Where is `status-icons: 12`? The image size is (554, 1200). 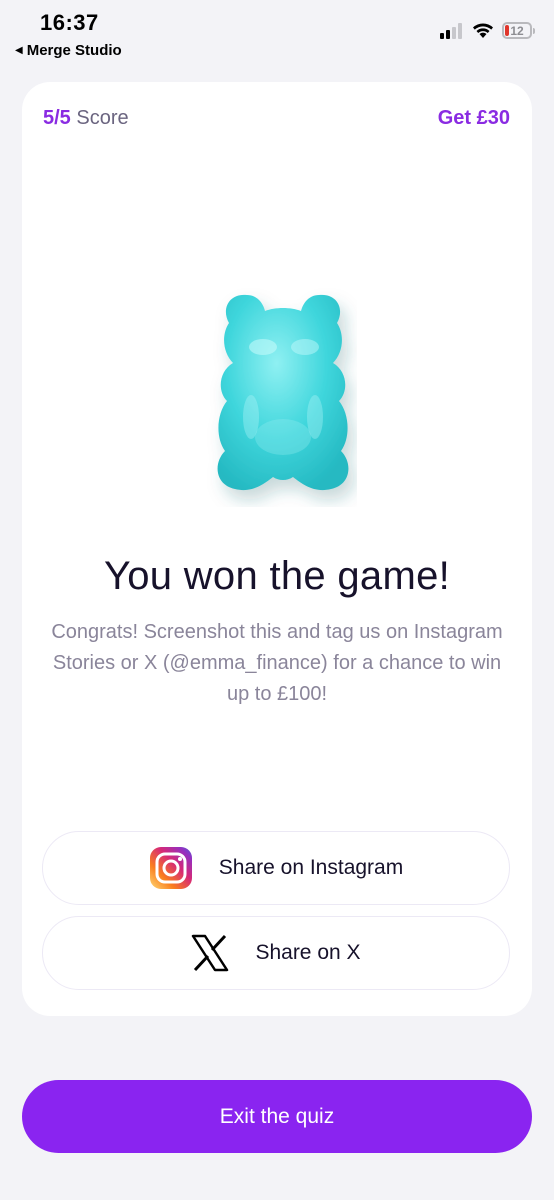
status-icons: 12 is located at coordinates (487, 30).